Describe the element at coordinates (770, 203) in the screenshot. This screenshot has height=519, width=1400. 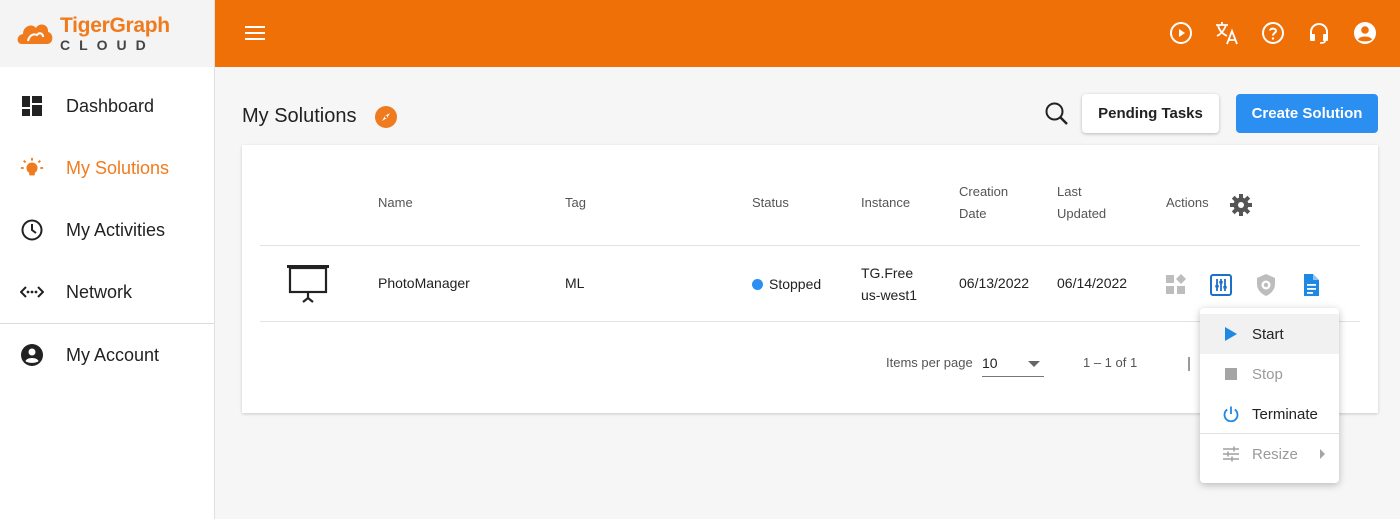
I see `column-header-status: Status` at that location.